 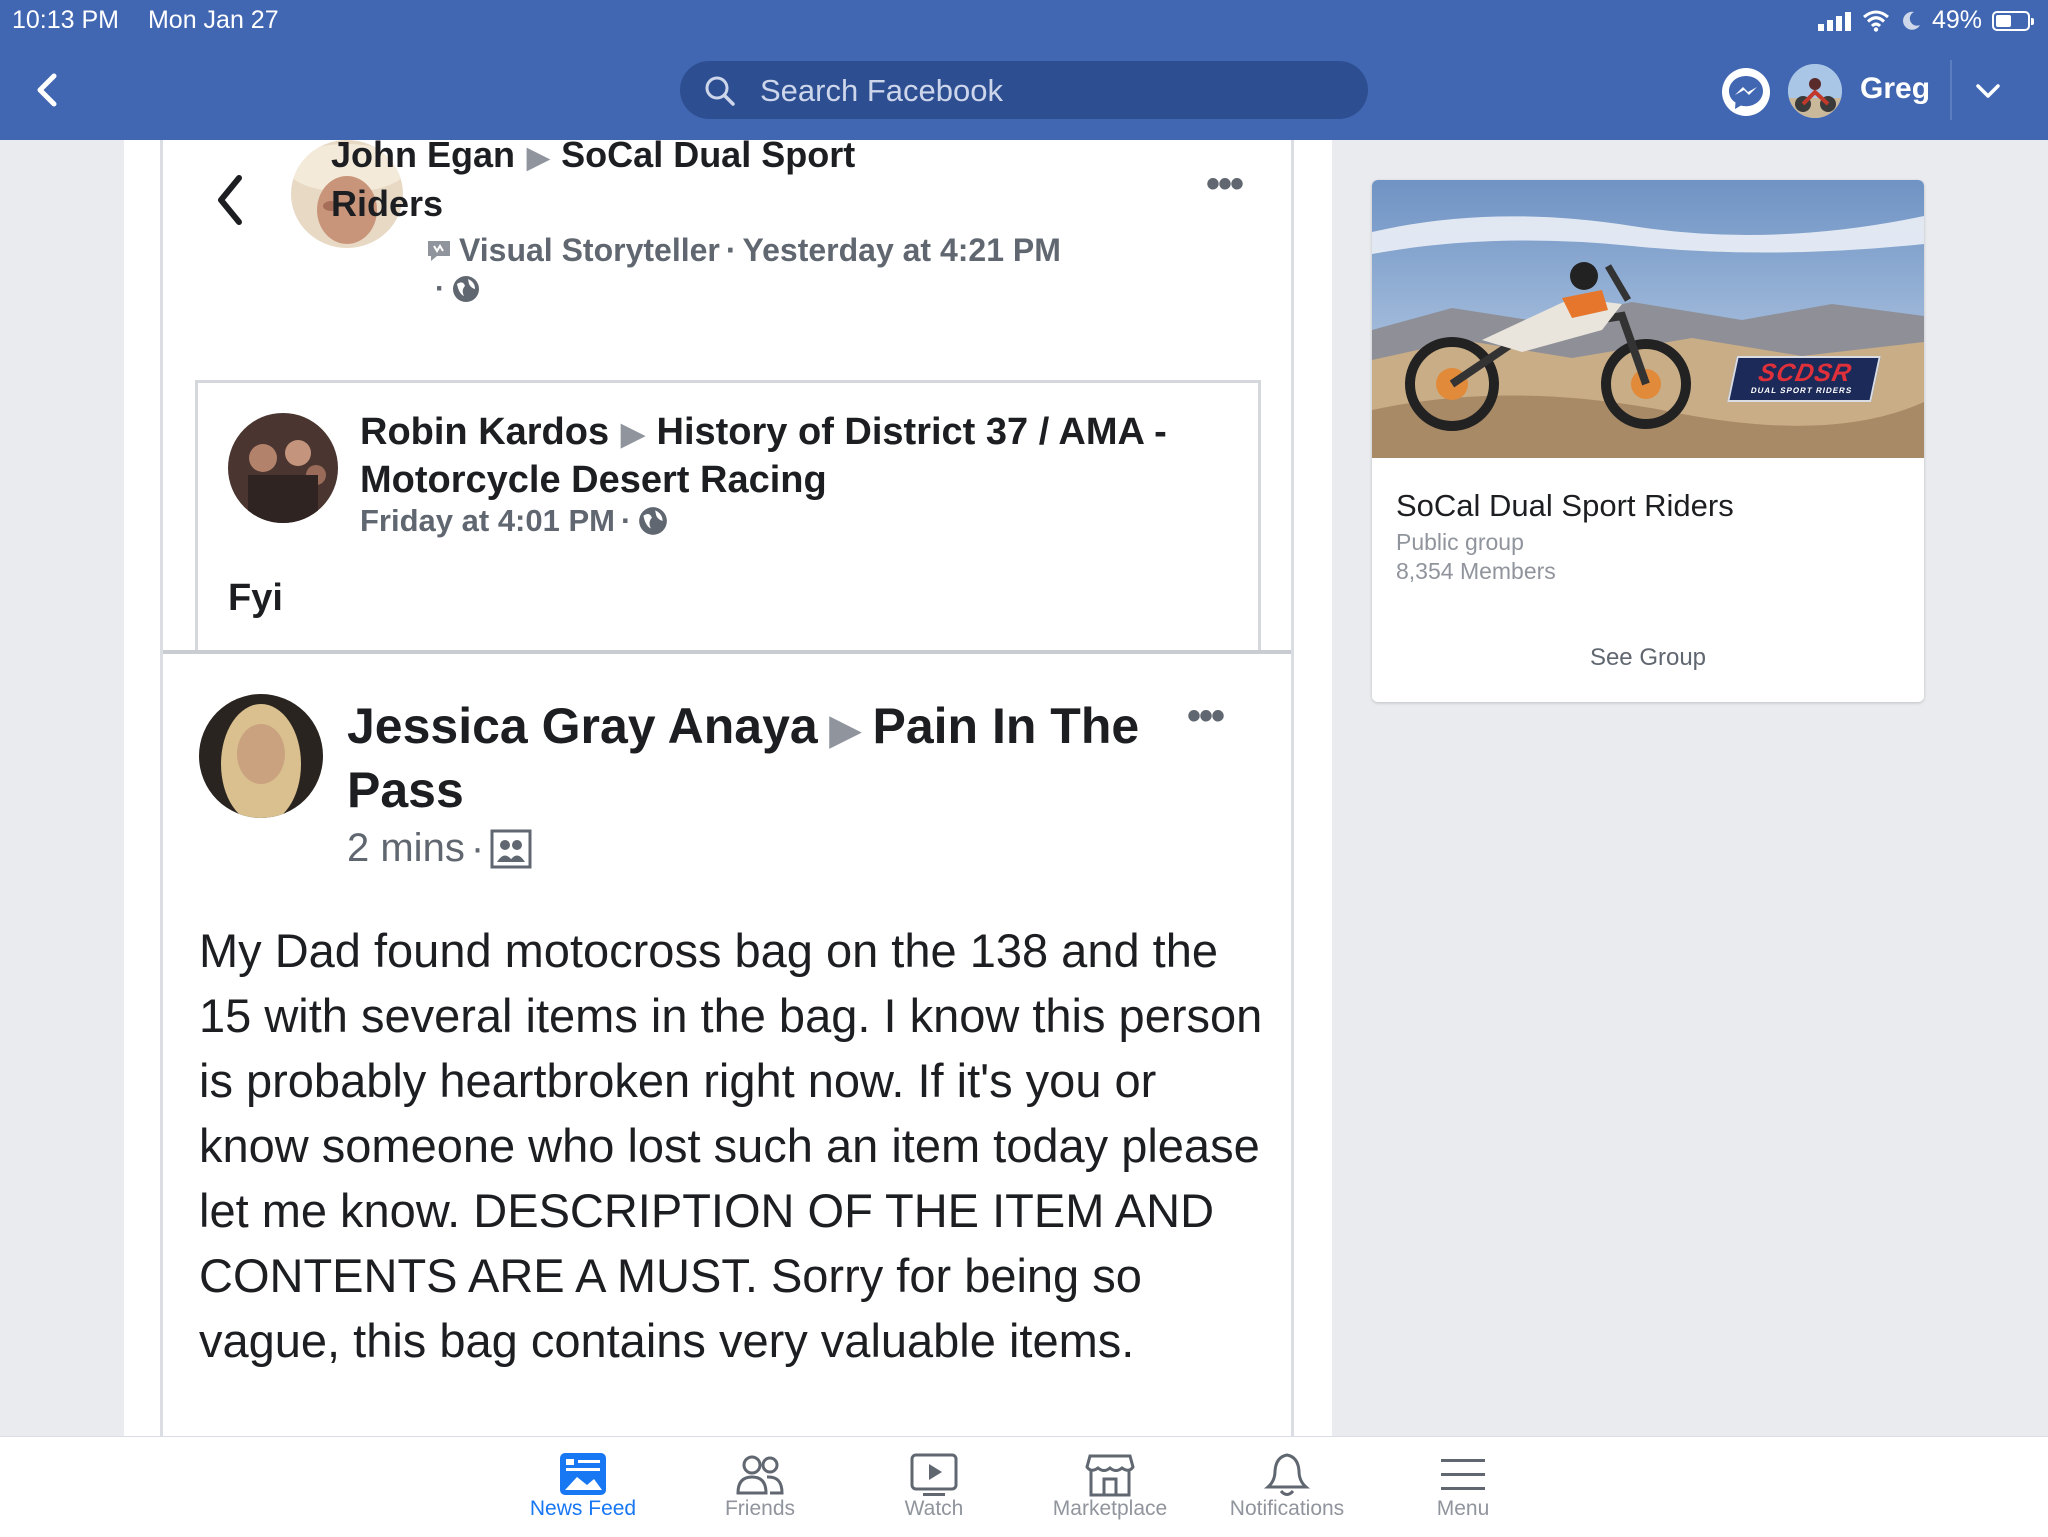 I want to click on group-logo: SCDSR DUAL SPORT RIDERS, so click(x=1804, y=379).